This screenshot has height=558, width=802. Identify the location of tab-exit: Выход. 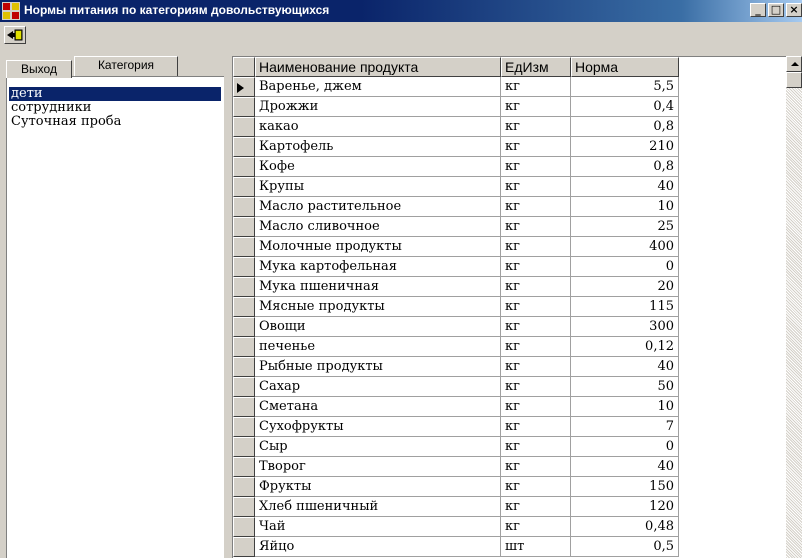
(39, 69).